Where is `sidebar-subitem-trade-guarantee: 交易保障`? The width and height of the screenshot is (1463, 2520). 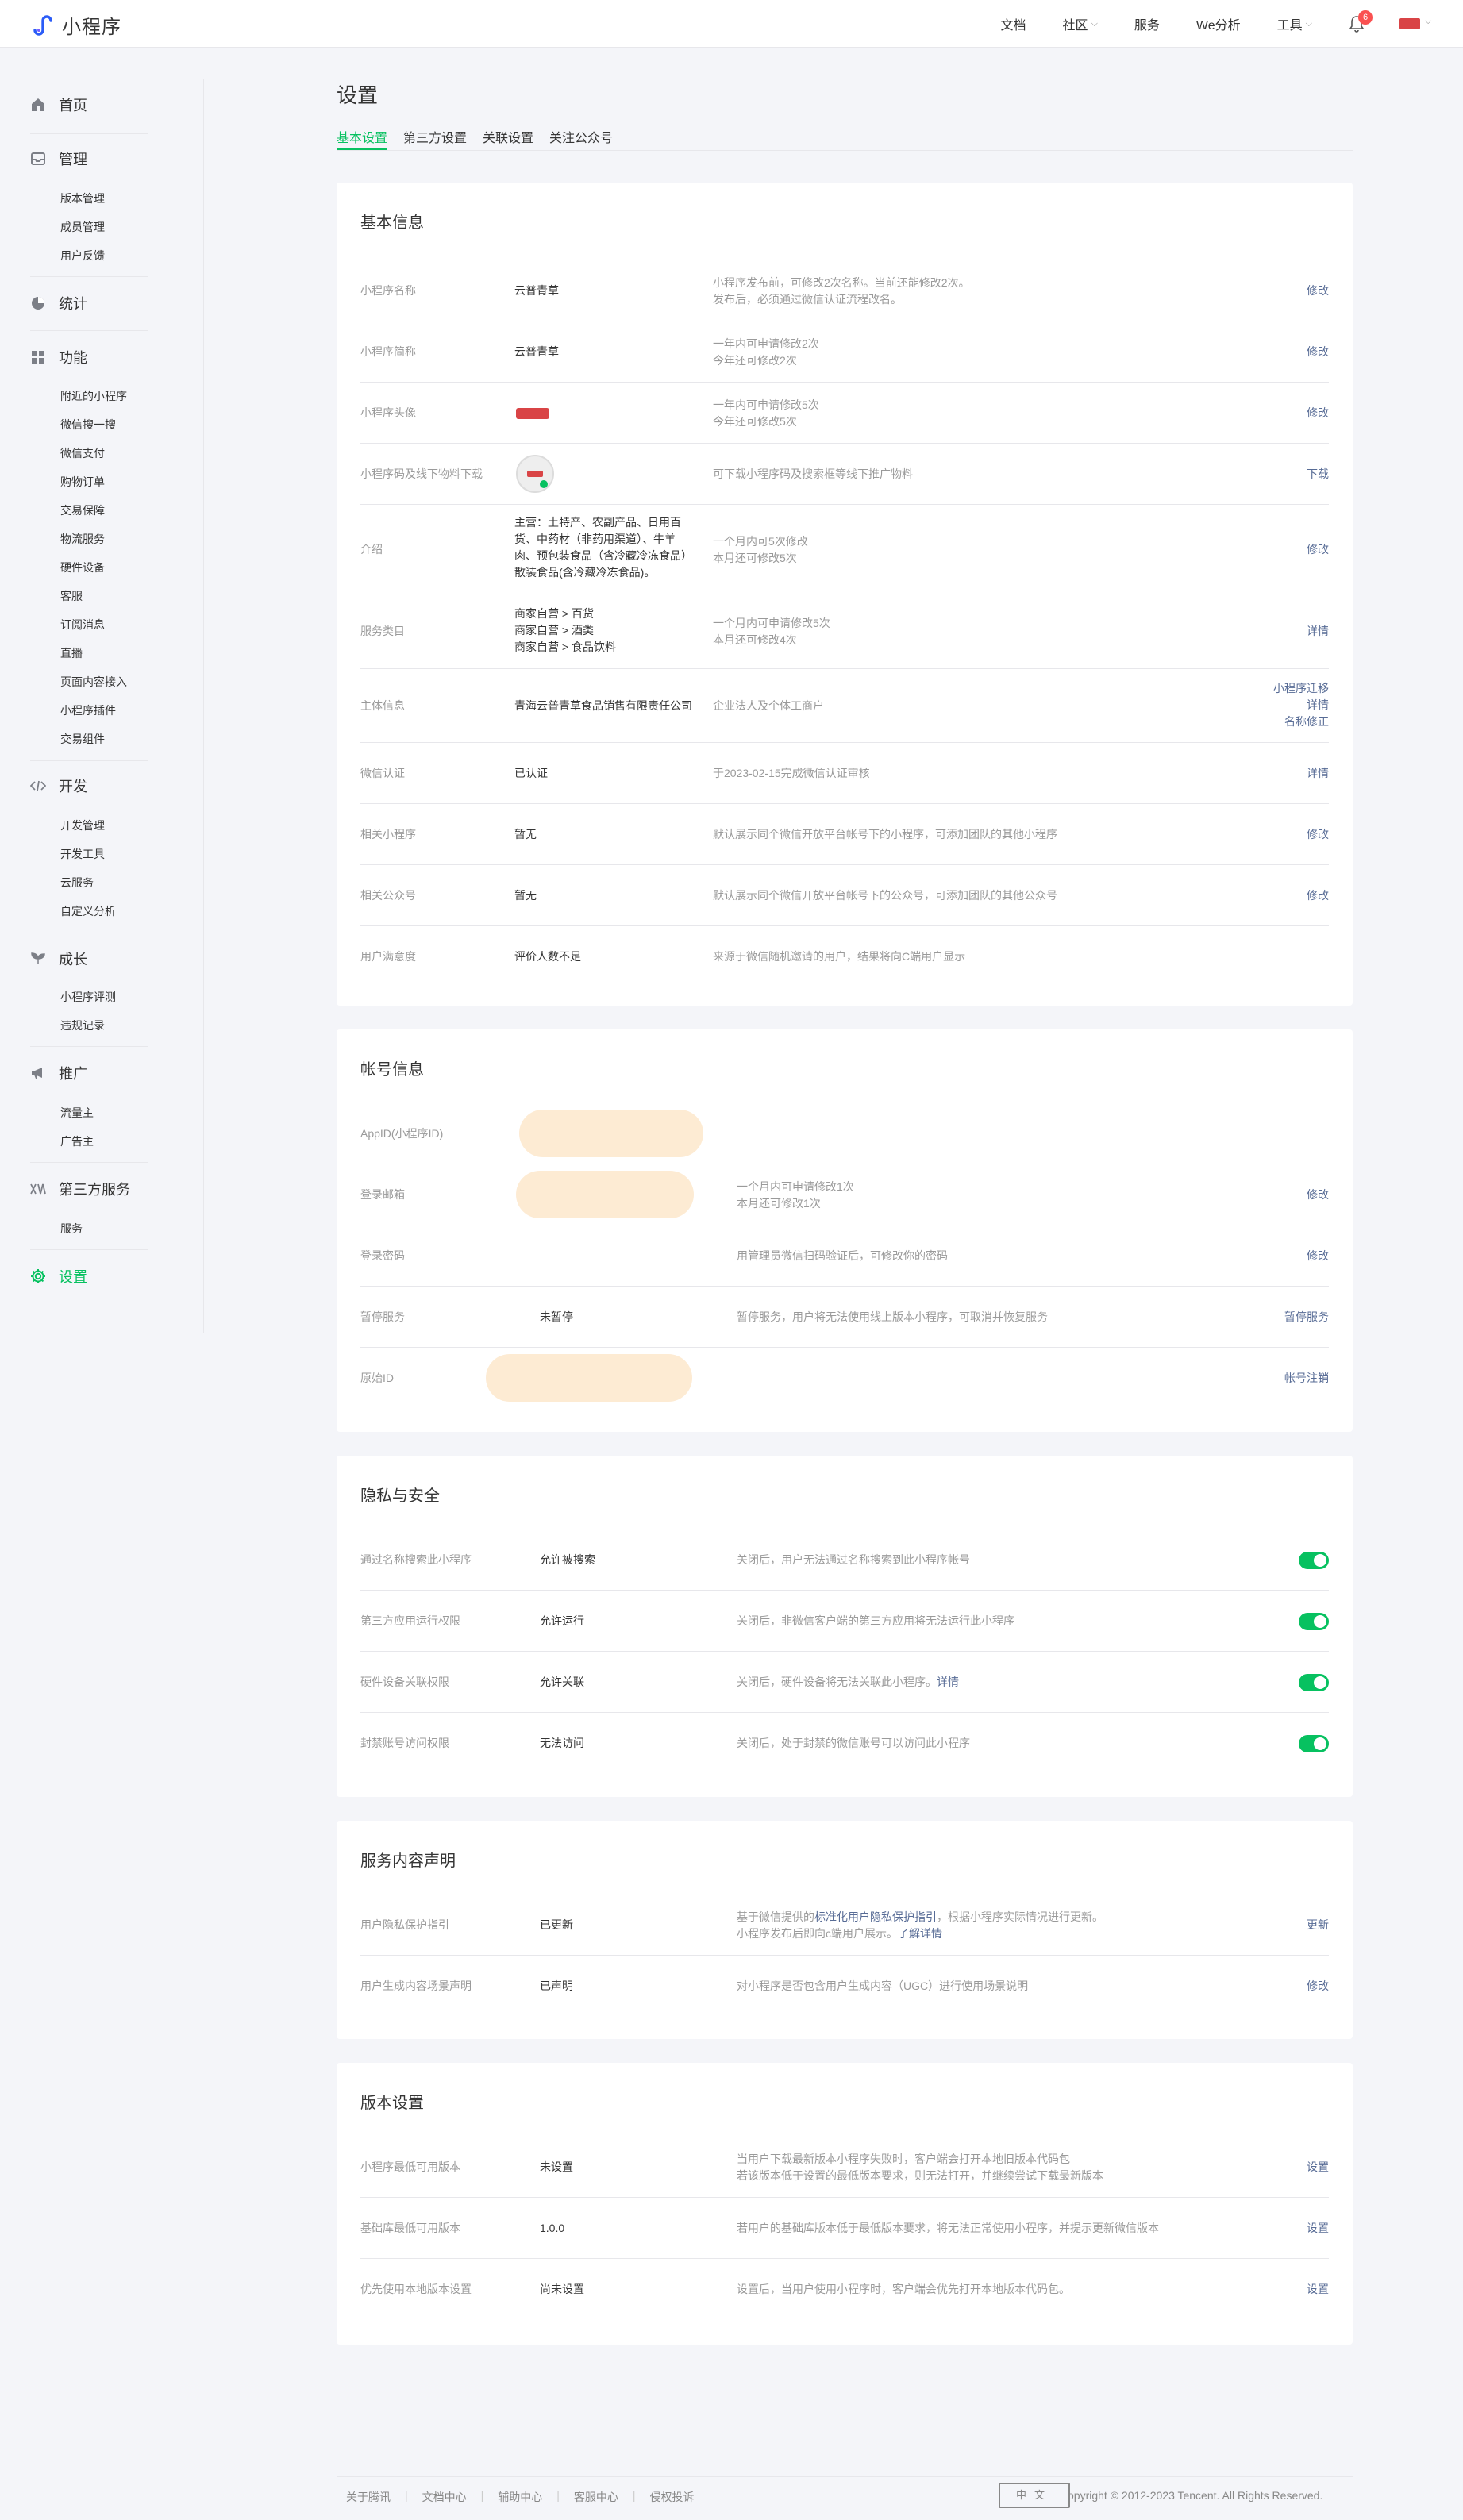 sidebar-subitem-trade-guarantee: 交易保障 is located at coordinates (82, 510).